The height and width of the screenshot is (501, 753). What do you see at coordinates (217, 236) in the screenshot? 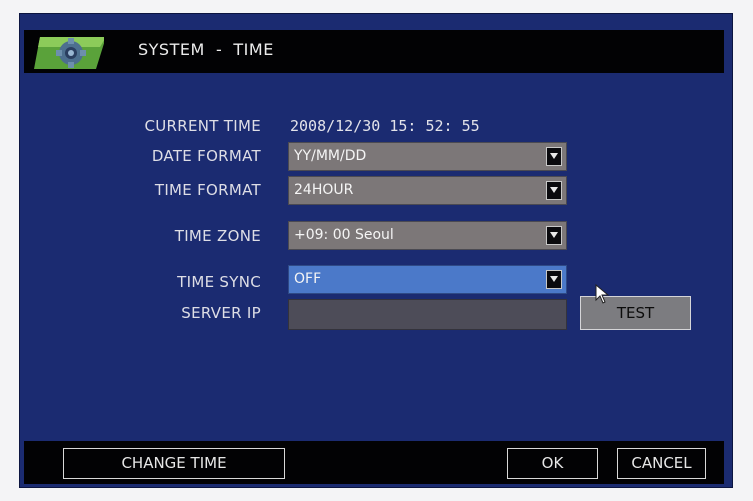
I see `time-zone-label: TIME ZONE` at bounding box center [217, 236].